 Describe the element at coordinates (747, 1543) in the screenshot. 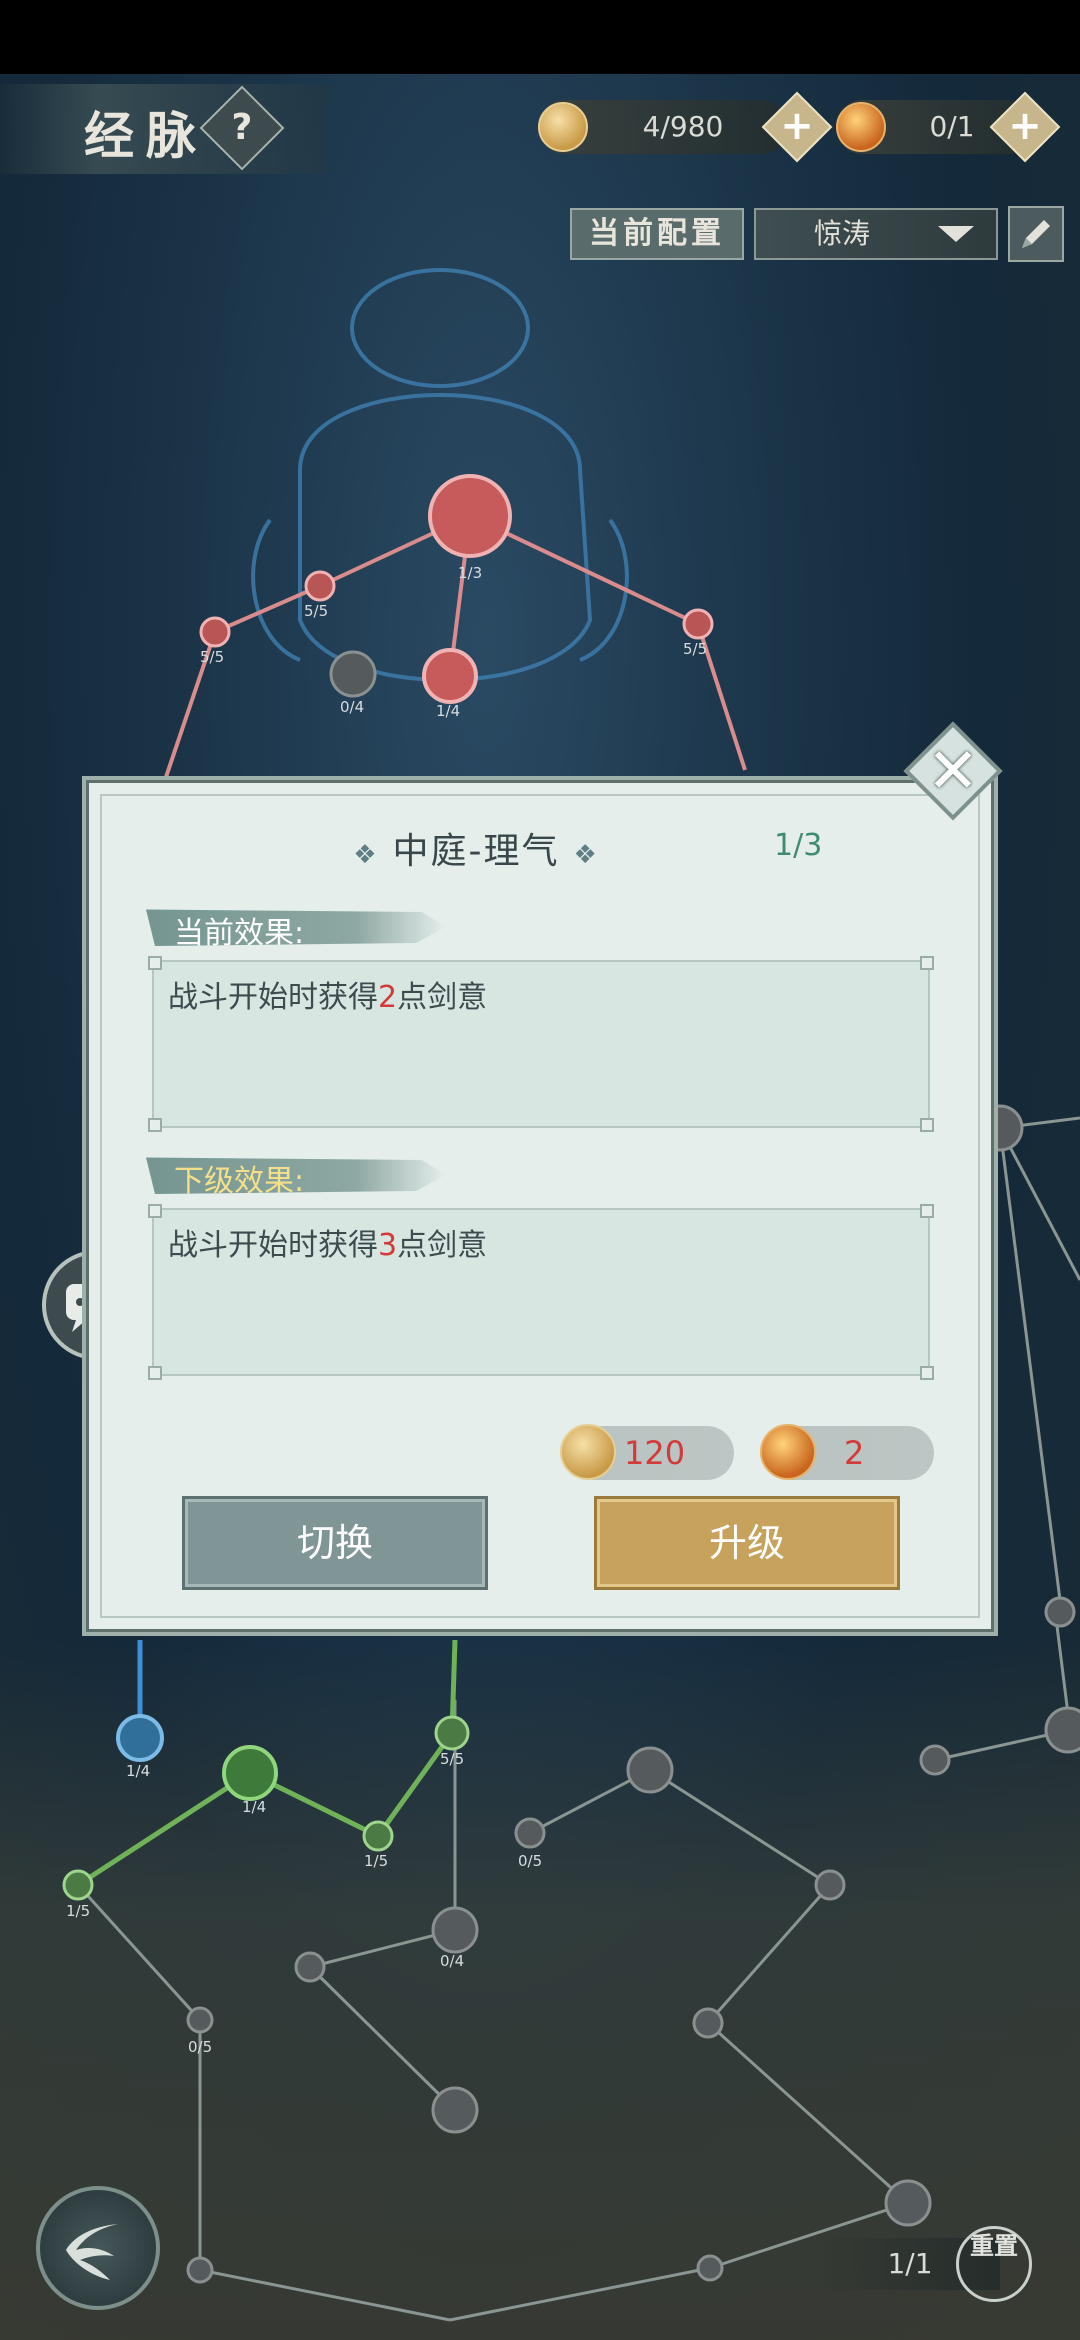

I see `upgrade-button: 升级` at that location.